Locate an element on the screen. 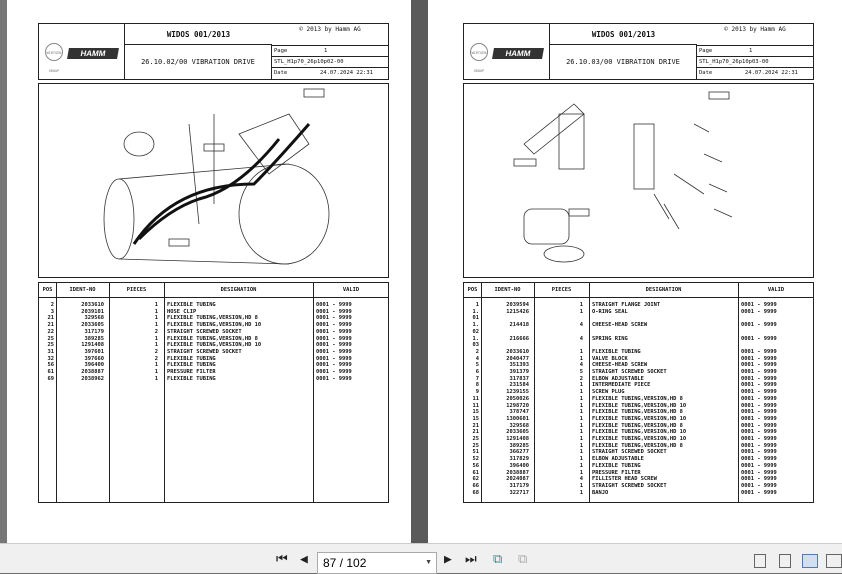 The image size is (842, 574). cell-ident-no: 1300601 is located at coordinates (517, 418).